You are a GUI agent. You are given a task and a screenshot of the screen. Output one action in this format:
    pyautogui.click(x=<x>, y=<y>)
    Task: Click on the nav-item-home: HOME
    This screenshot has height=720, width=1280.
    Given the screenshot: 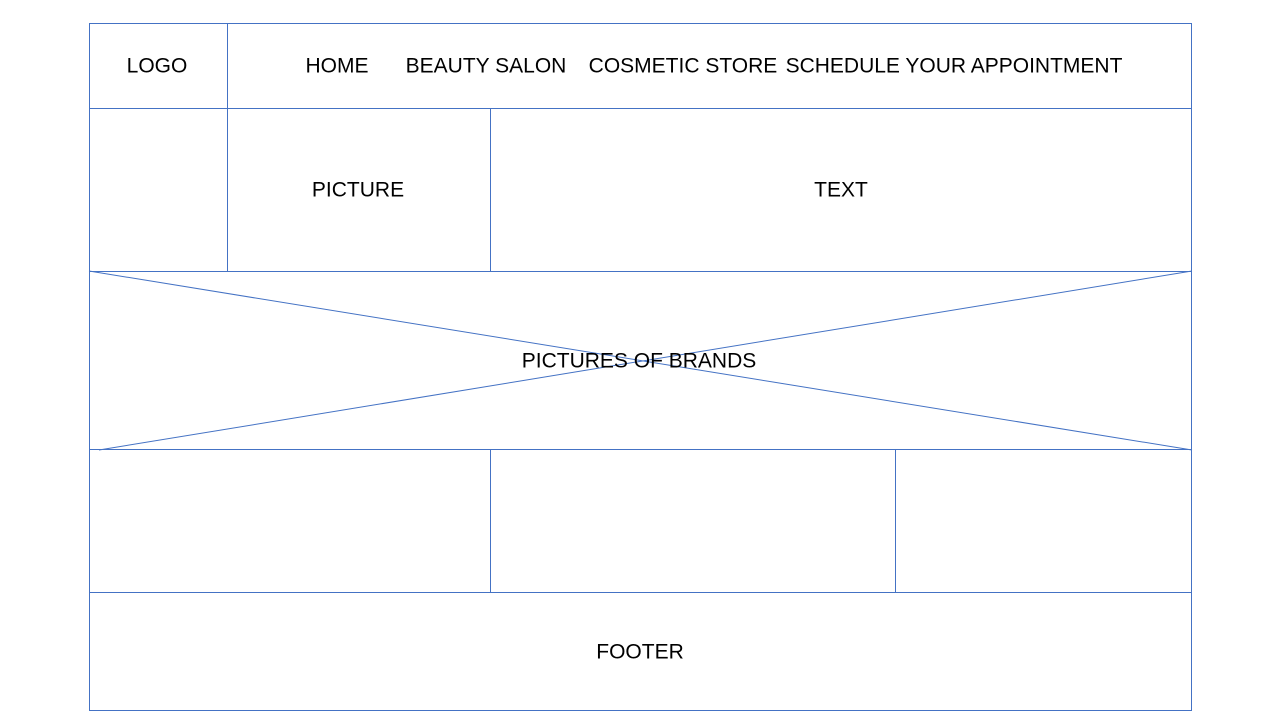 What is the action you would take?
    pyautogui.click(x=337, y=66)
    